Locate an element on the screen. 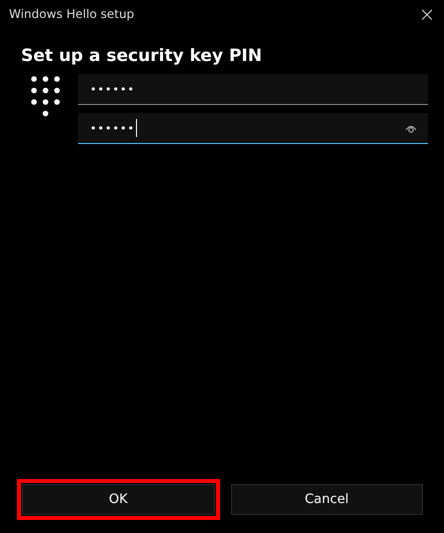  keypad-icon is located at coordinates (46, 97).